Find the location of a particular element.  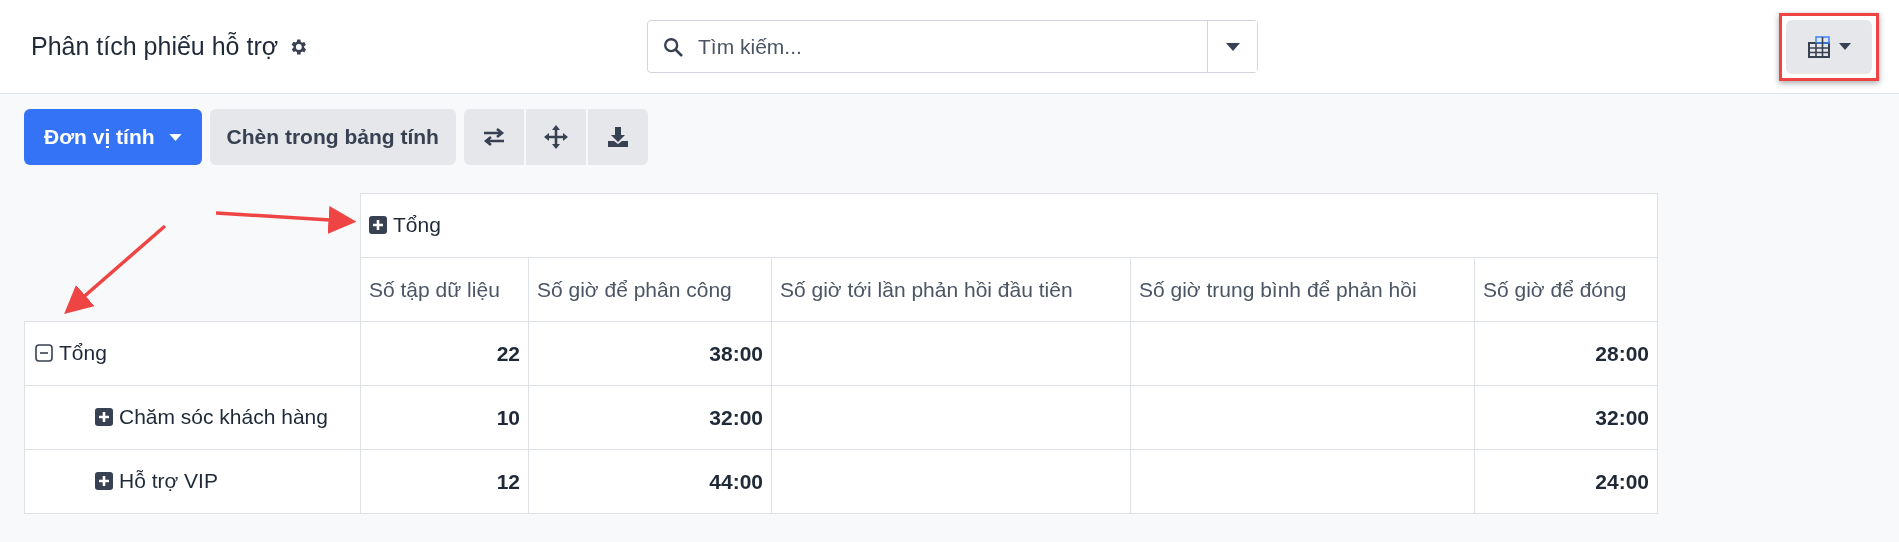

column-header: Số giờ để đóng is located at coordinates (1566, 289).